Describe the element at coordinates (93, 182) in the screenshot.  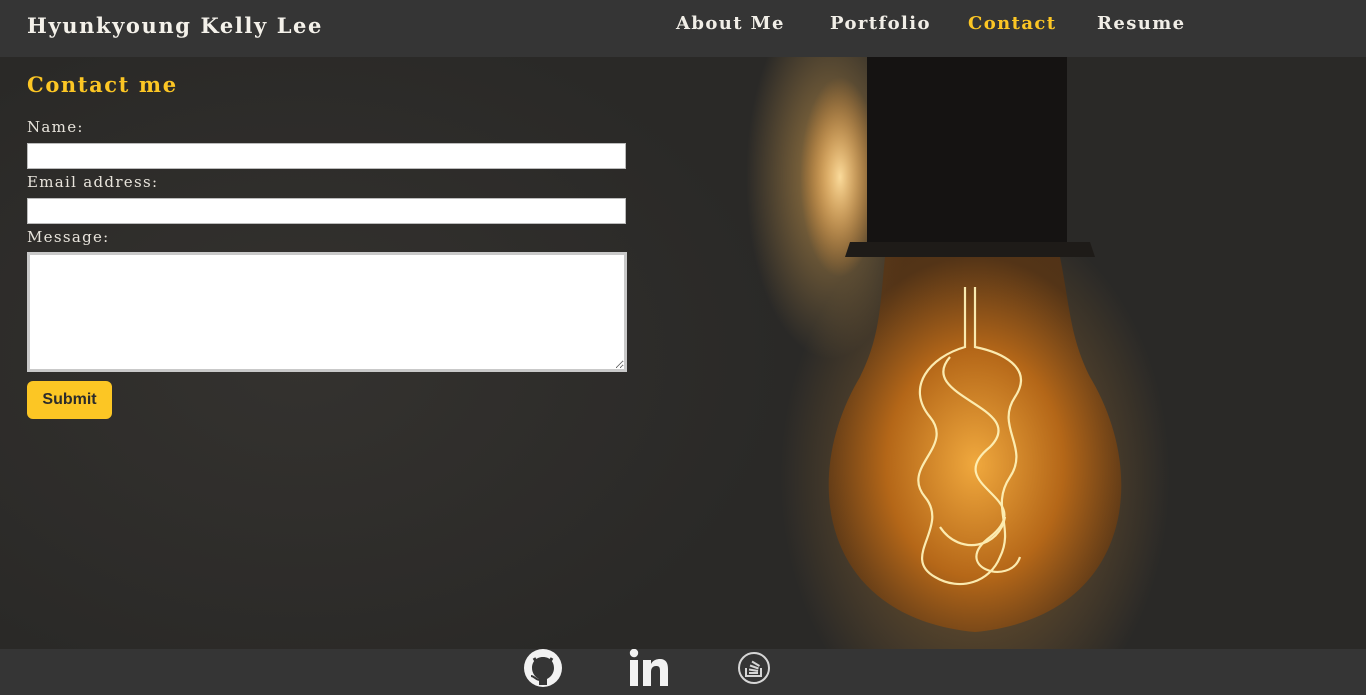
I see `email-label: Email address:` at that location.